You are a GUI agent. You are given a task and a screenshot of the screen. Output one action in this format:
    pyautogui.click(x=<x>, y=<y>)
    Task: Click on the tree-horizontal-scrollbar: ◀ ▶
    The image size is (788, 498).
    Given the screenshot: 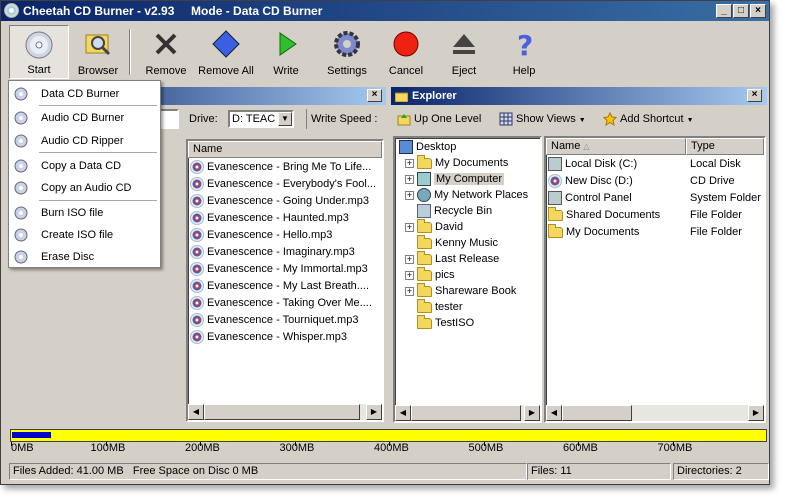 What is the action you would take?
    pyautogui.click(x=467, y=413)
    